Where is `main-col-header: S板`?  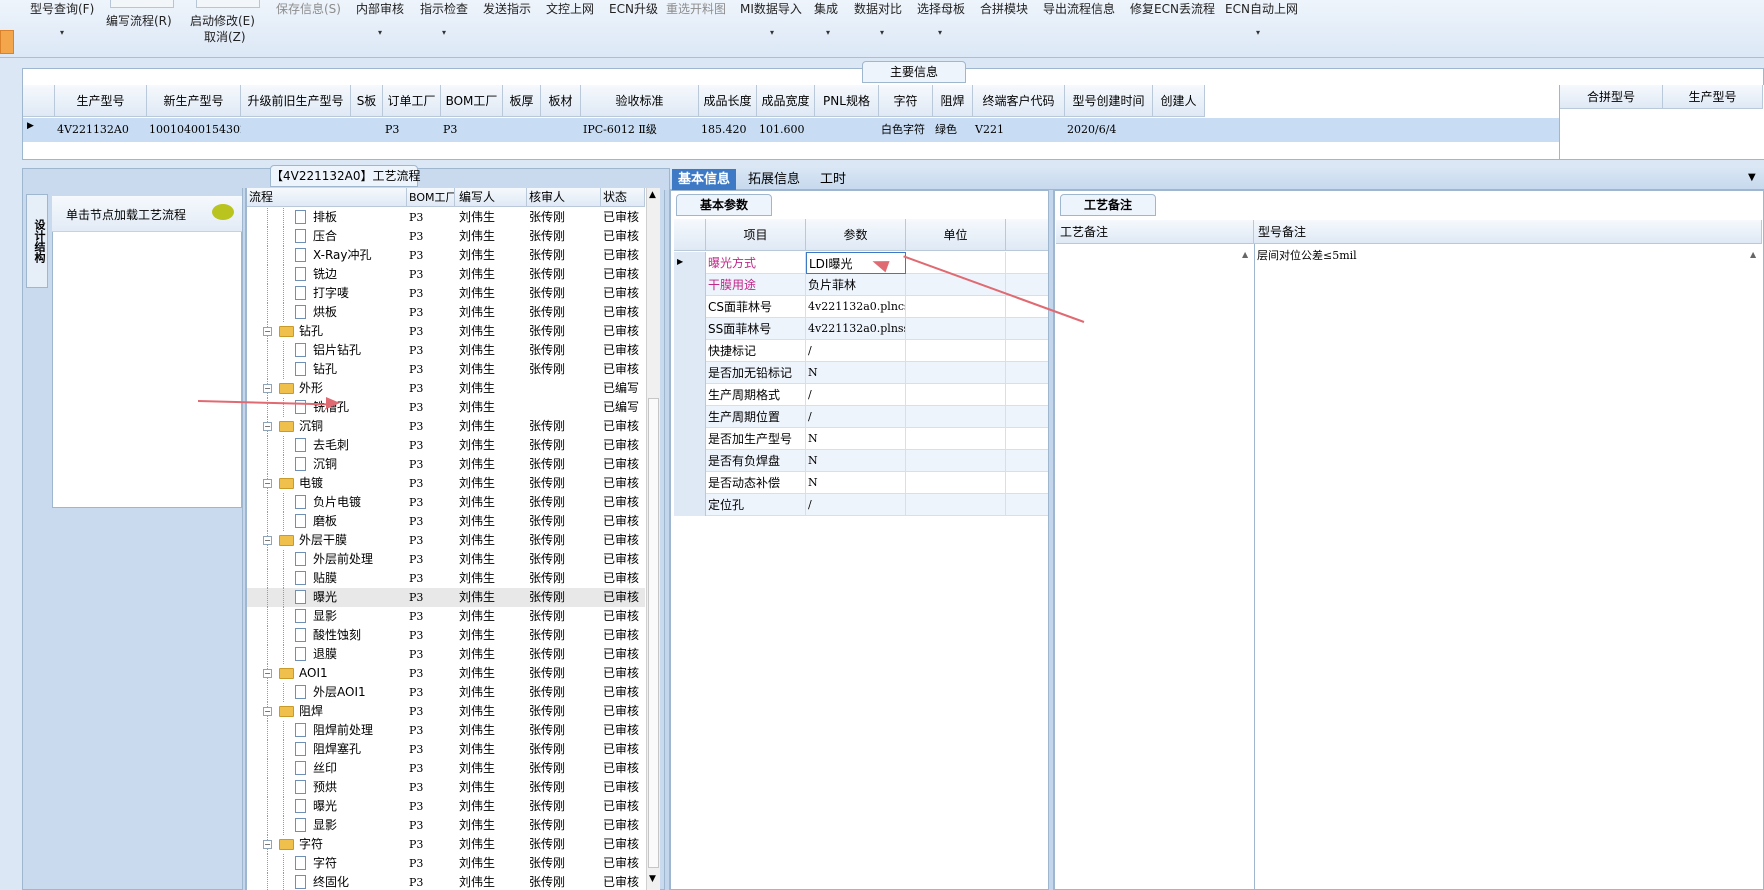 main-col-header: S板 is located at coordinates (367, 101).